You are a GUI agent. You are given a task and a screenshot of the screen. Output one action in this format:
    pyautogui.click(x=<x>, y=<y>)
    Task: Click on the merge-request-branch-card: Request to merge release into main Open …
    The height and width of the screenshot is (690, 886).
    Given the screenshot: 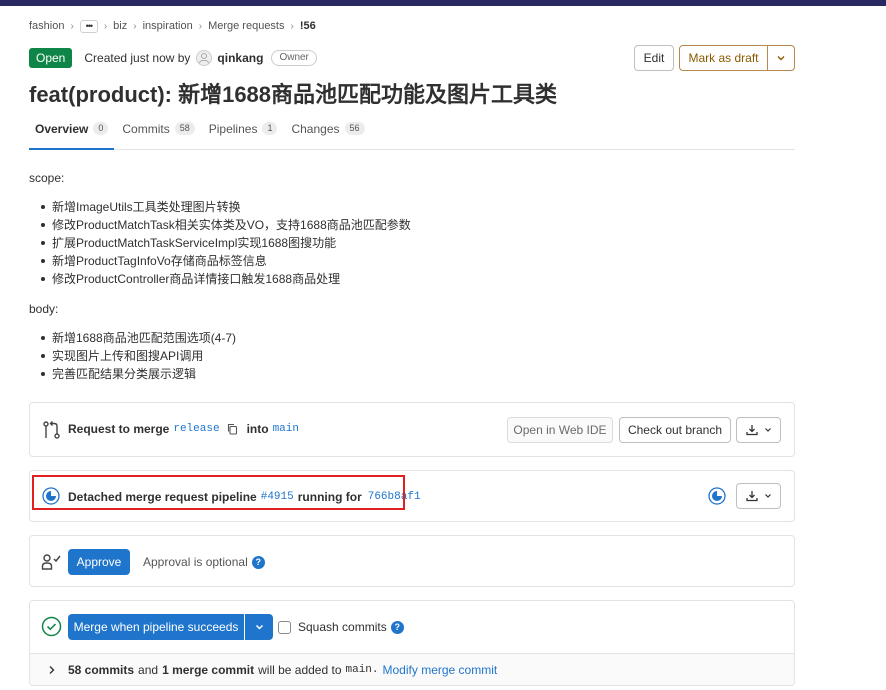 What is the action you would take?
    pyautogui.click(x=412, y=429)
    